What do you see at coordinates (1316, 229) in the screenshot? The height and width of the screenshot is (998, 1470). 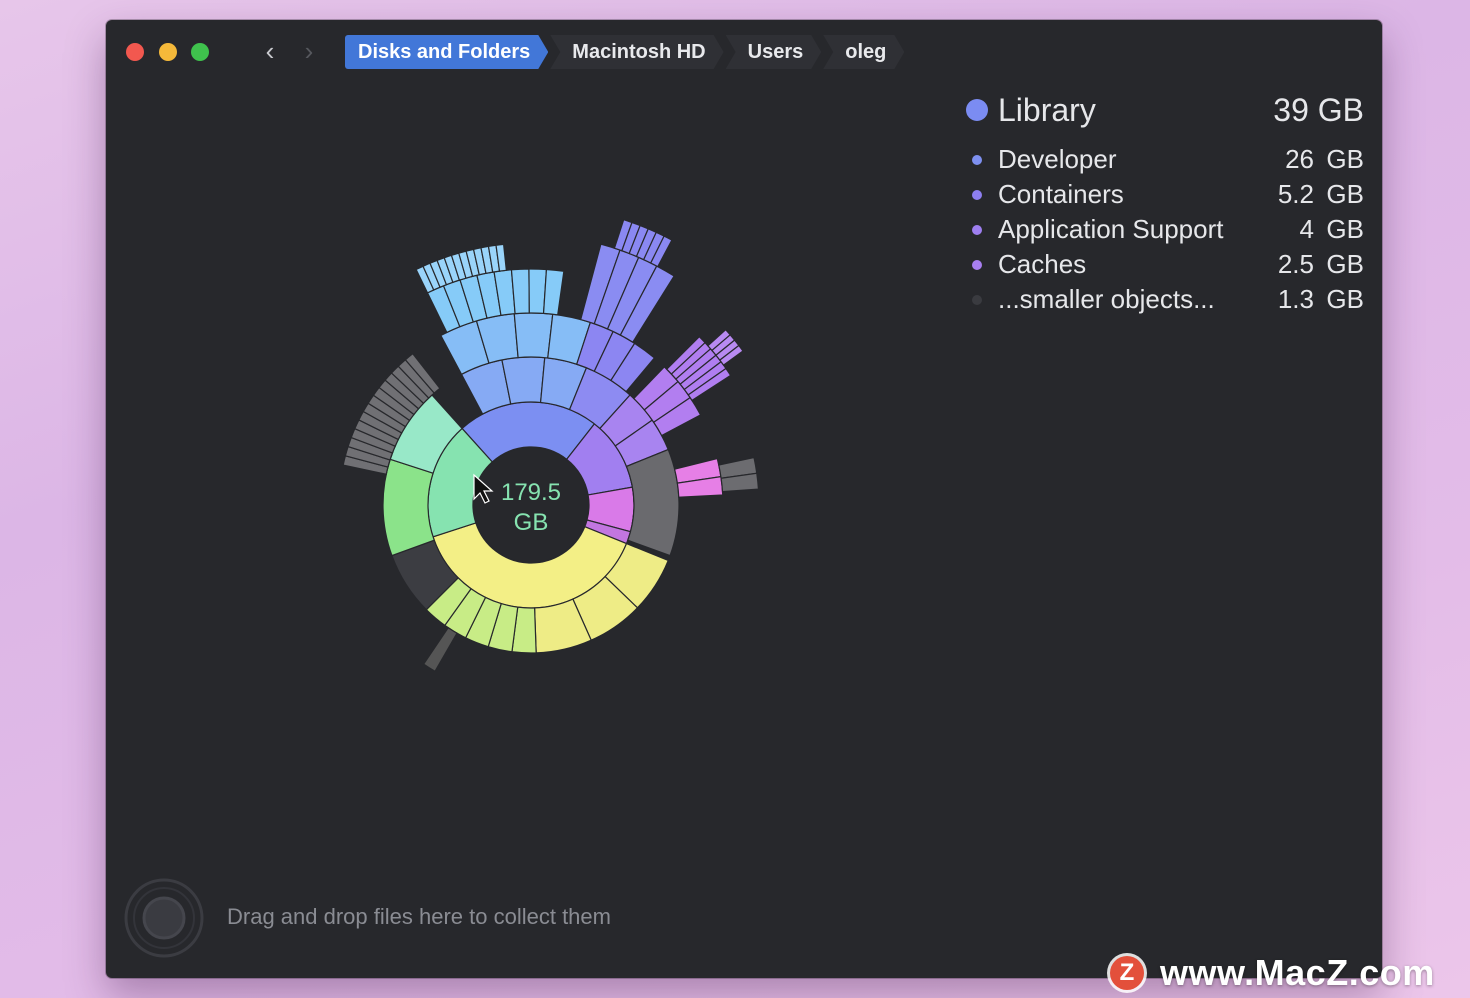 I see `legend-item-size: 4 GB` at bounding box center [1316, 229].